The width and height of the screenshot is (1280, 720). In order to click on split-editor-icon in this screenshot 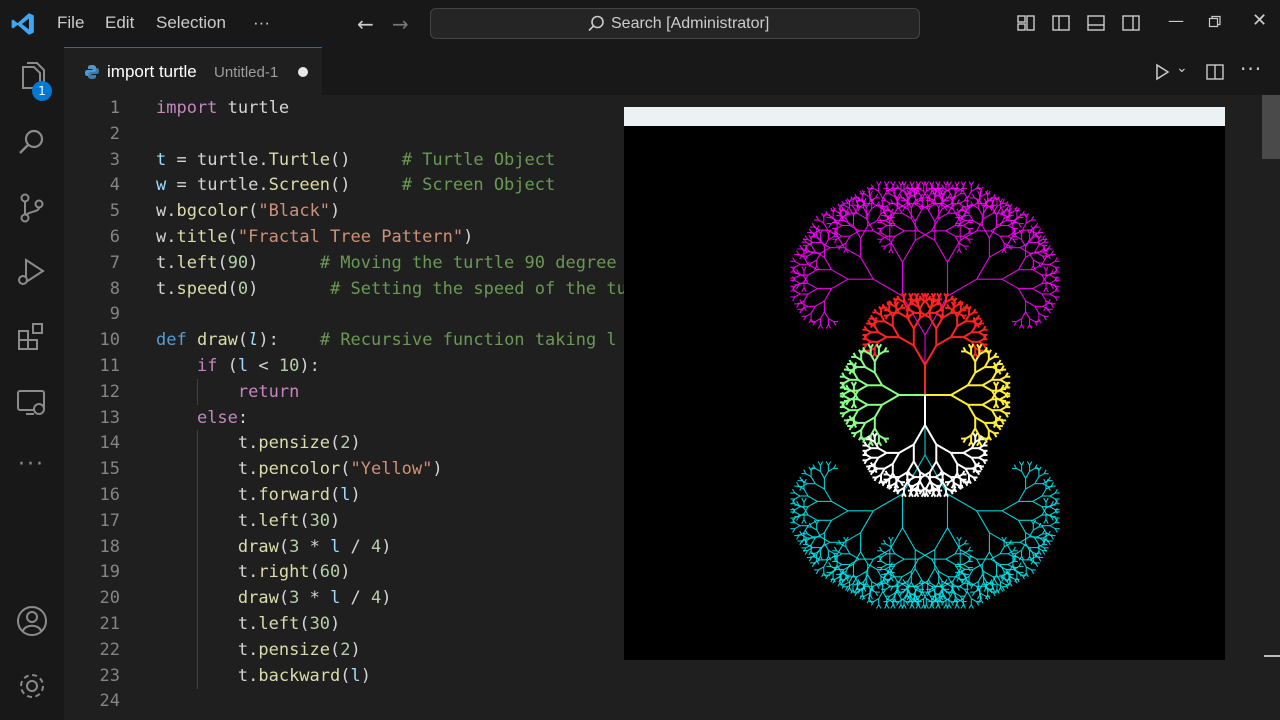, I will do `click(1215, 72)`.